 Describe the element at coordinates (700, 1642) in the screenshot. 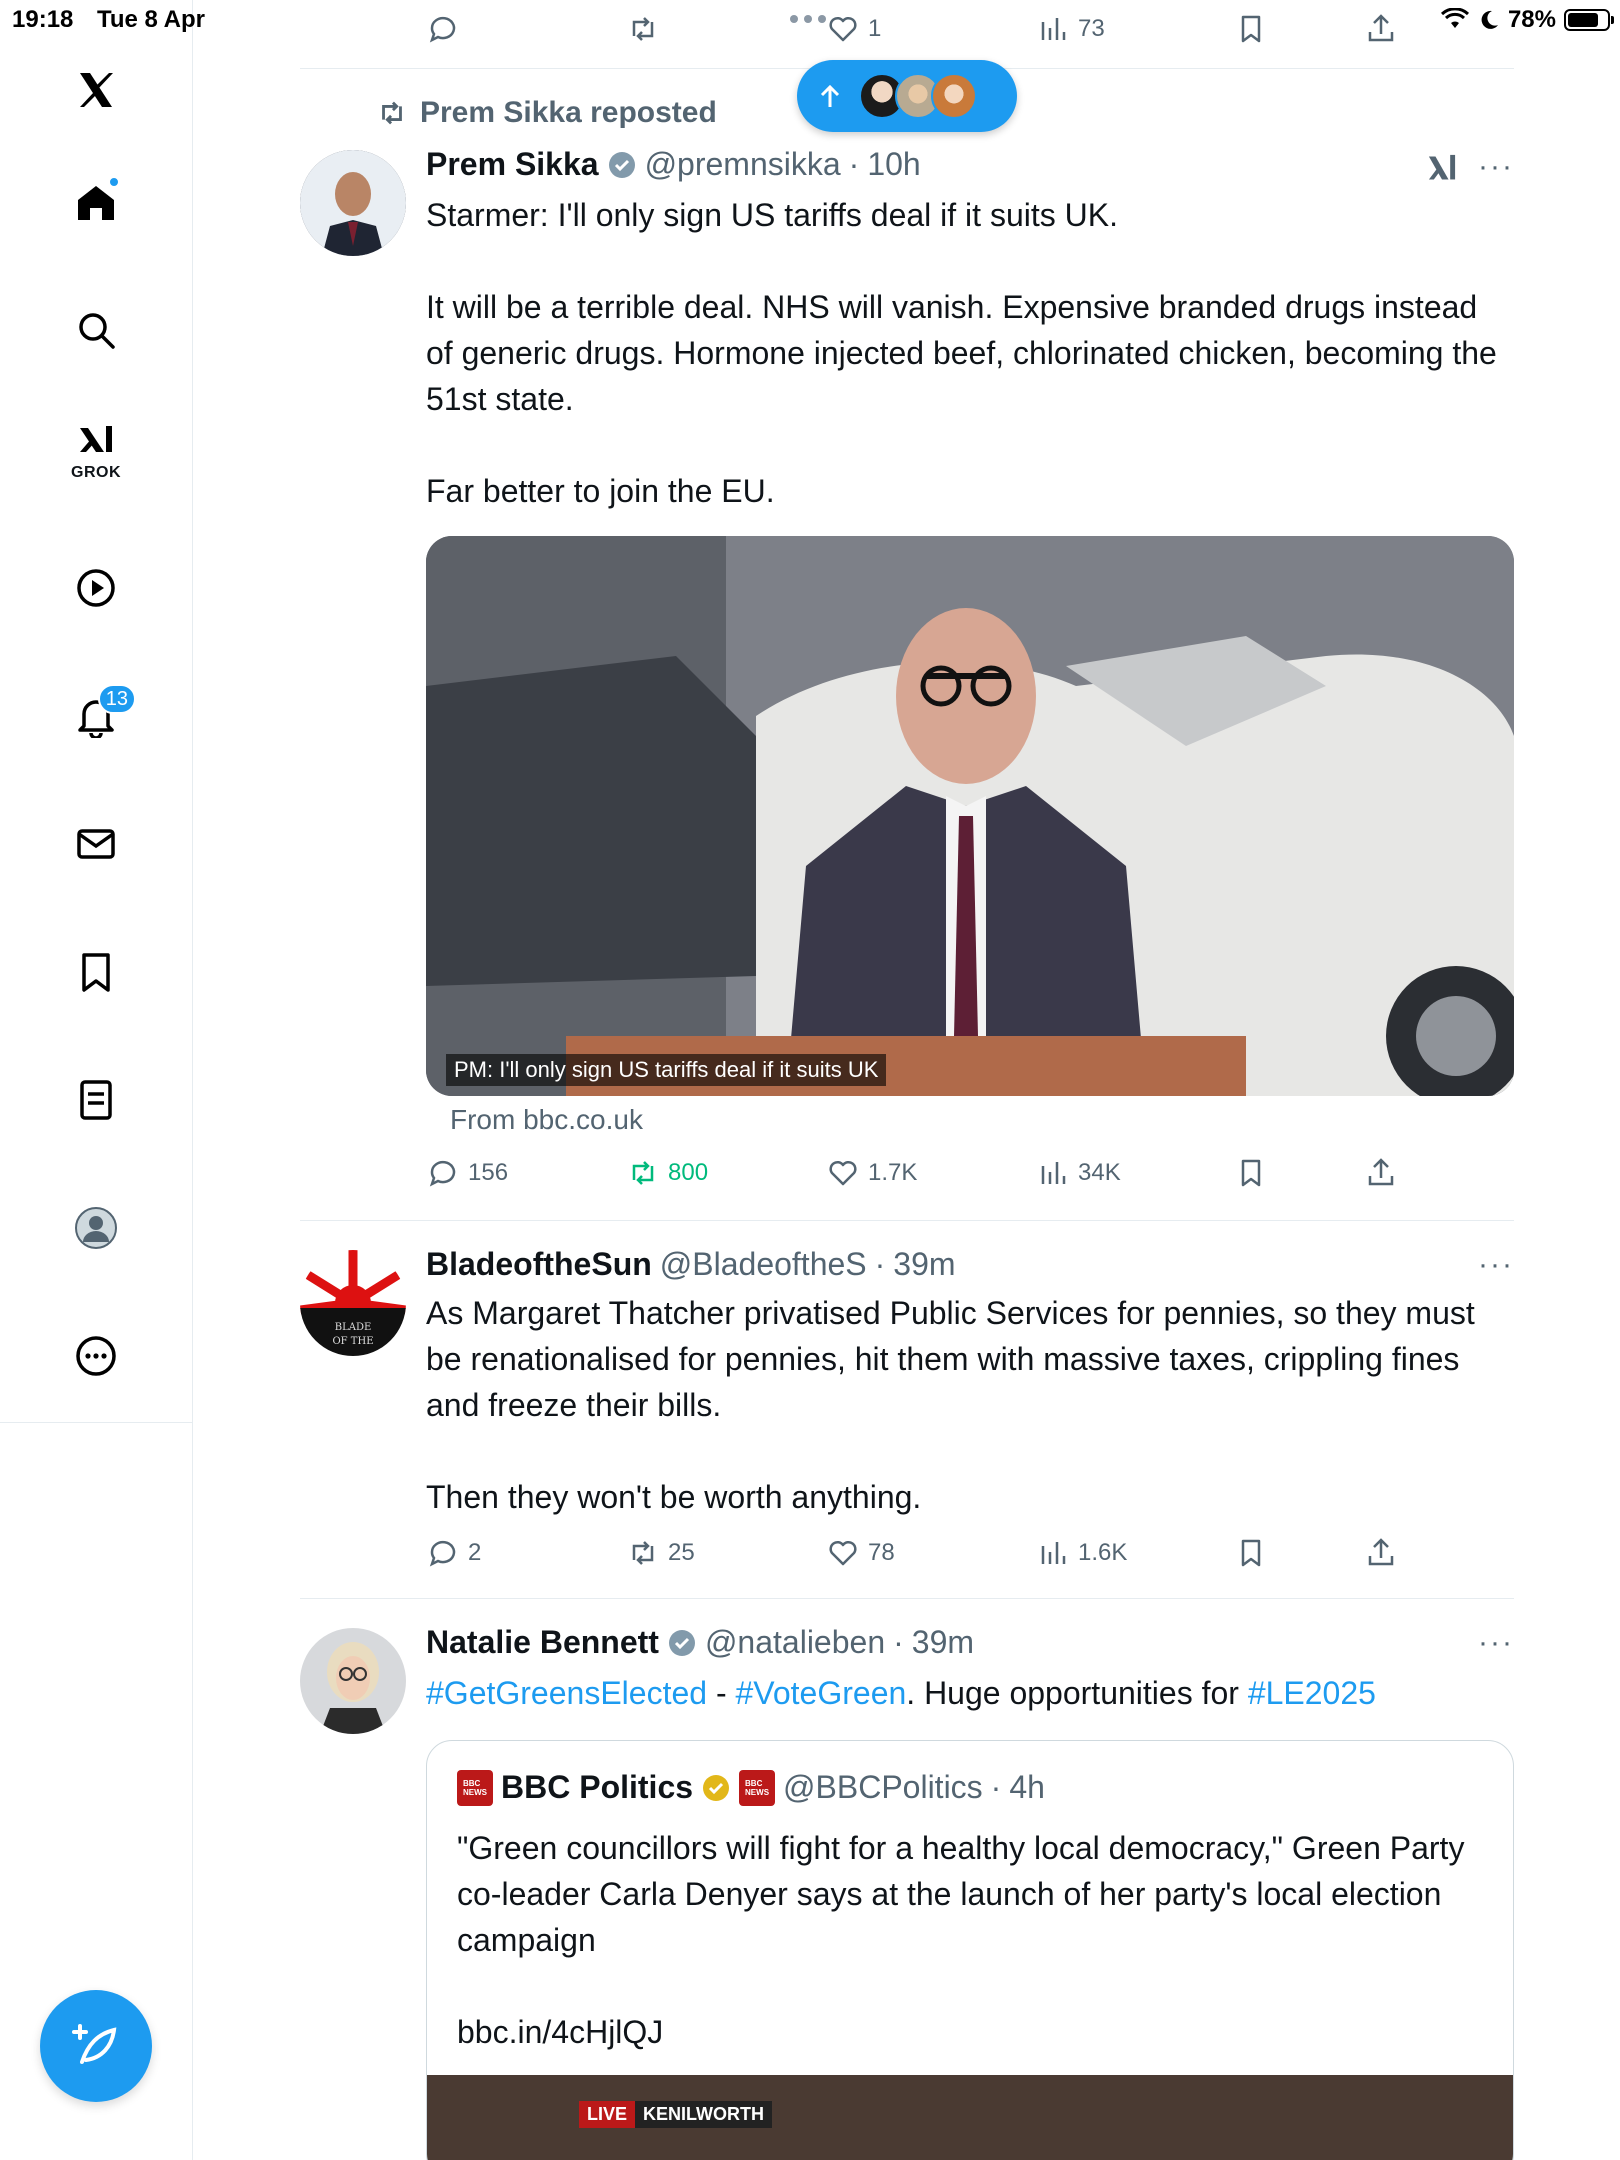

I see `post-header: Natalie Bennett @natalieben · 39m` at that location.